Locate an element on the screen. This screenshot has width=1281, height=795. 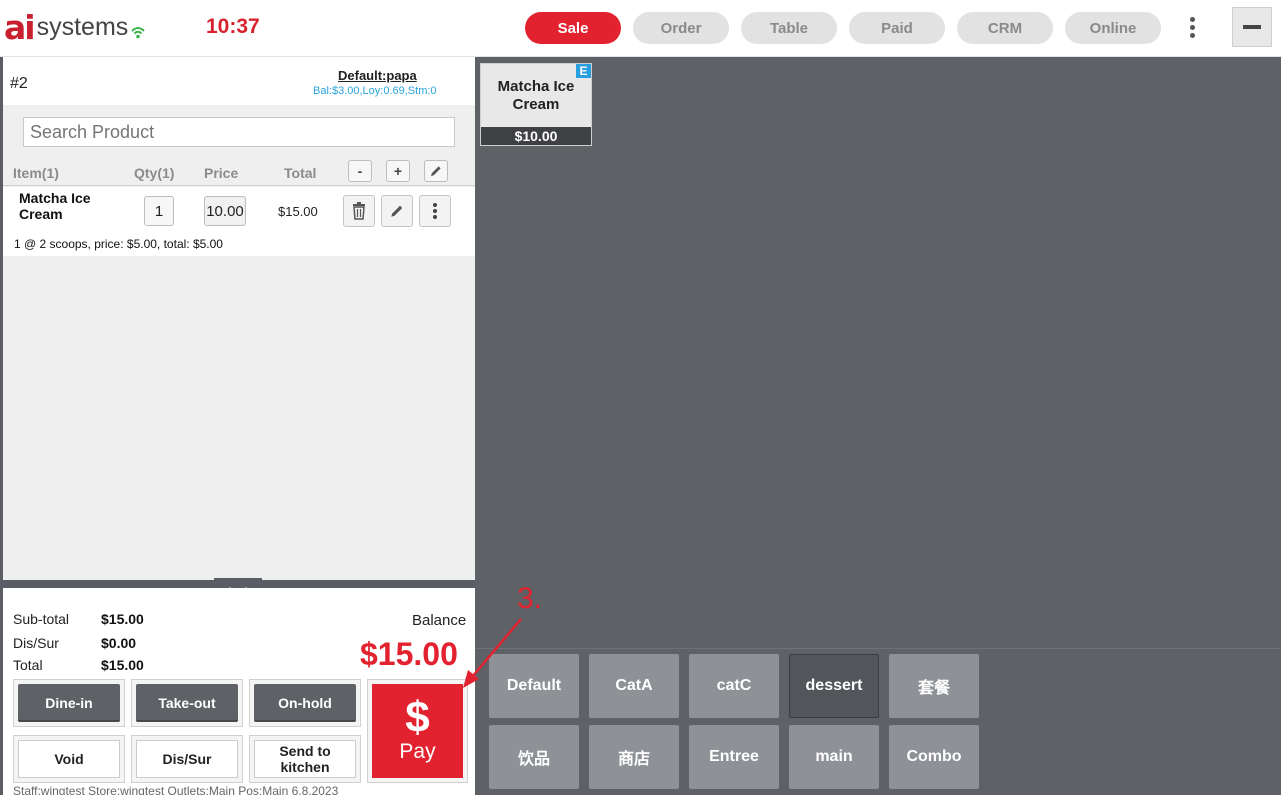
product-badge: E is located at coordinates (583, 71).